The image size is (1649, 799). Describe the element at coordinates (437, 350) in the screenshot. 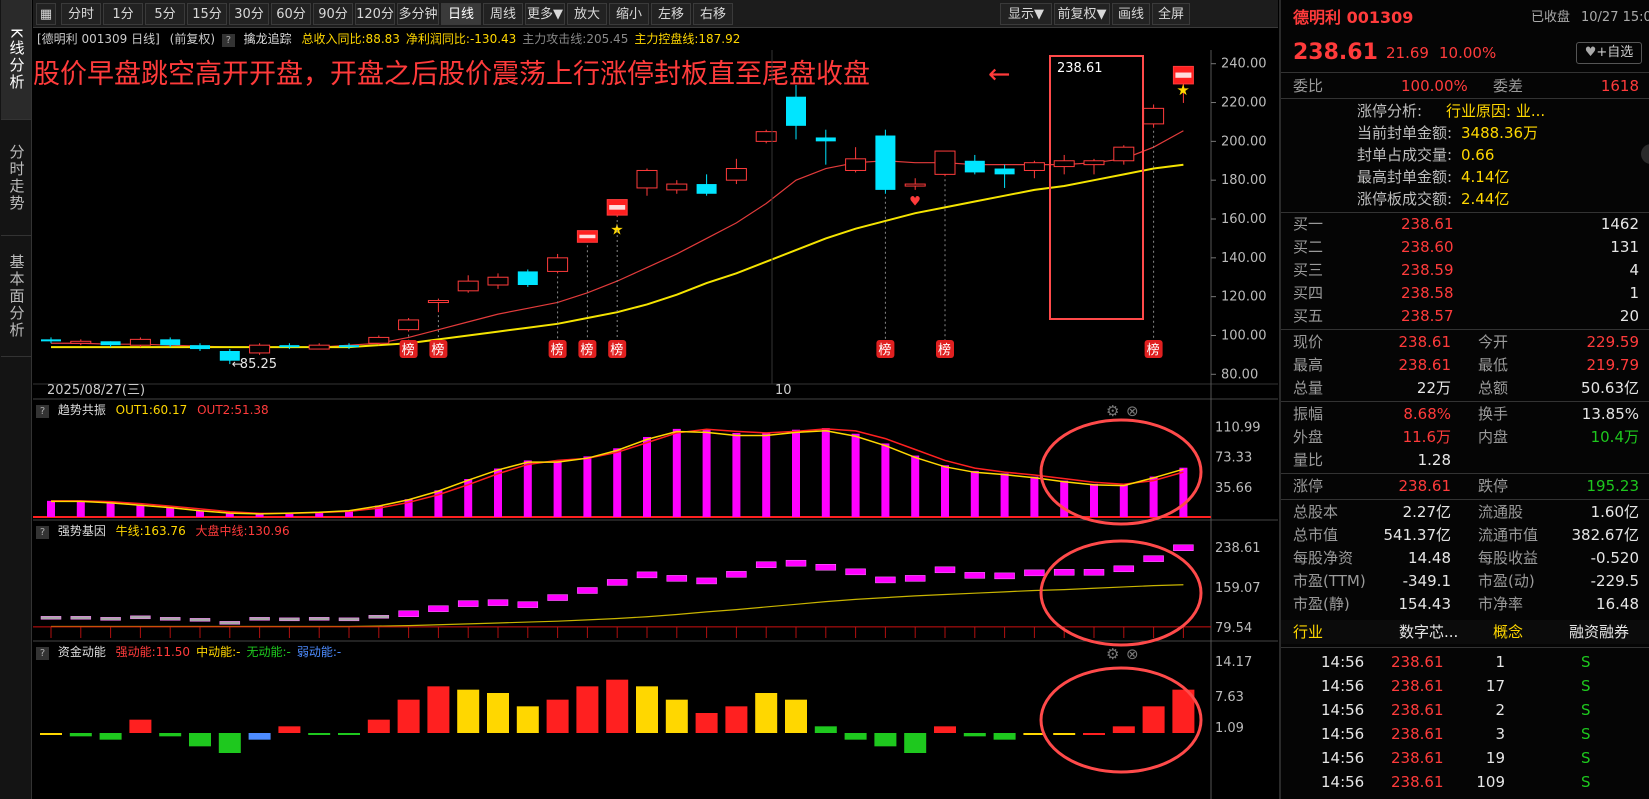

I see `bang-label: 榜` at that location.